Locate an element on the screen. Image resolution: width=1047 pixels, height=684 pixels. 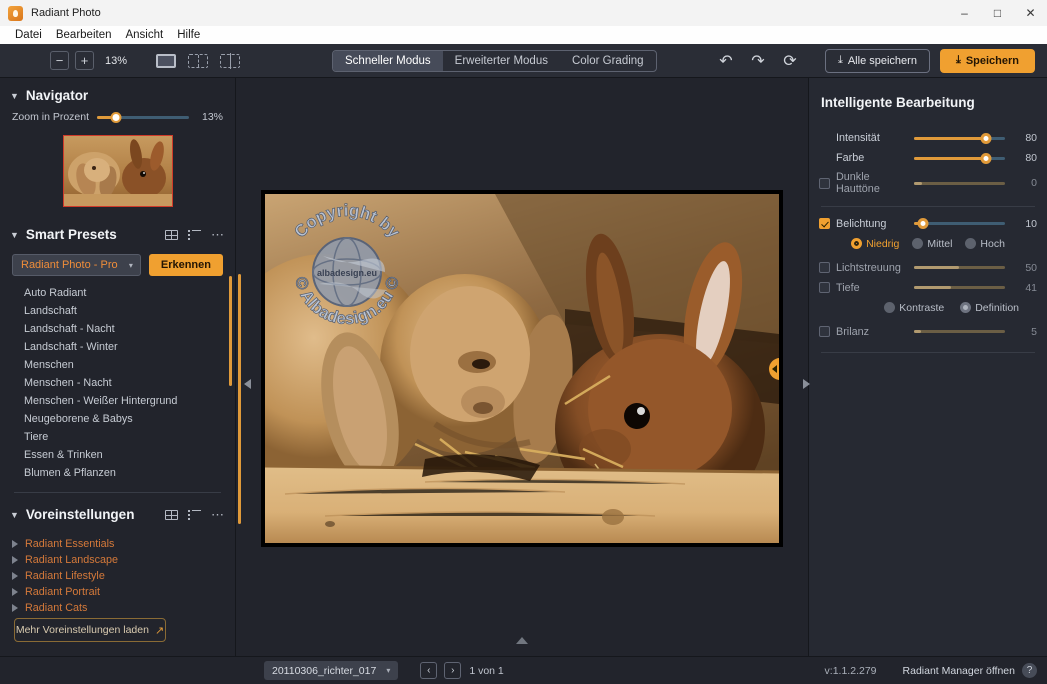
menu-datei: Datei is located at coordinates (28, 35).